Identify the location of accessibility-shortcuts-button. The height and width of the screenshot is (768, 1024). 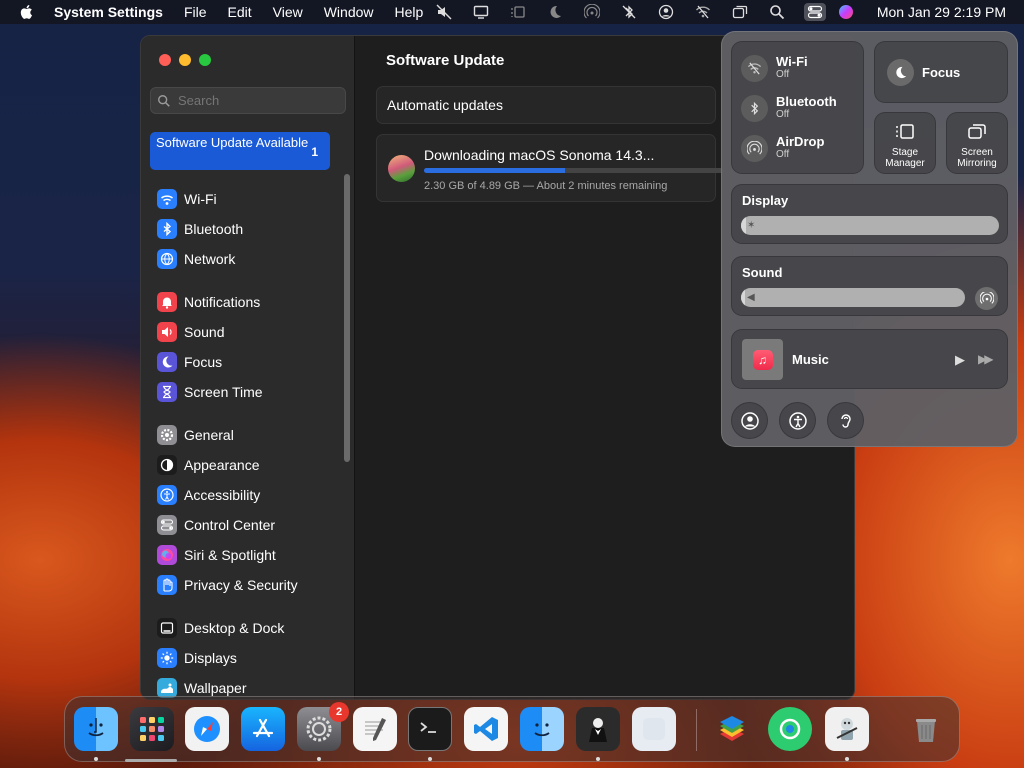
(797, 420).